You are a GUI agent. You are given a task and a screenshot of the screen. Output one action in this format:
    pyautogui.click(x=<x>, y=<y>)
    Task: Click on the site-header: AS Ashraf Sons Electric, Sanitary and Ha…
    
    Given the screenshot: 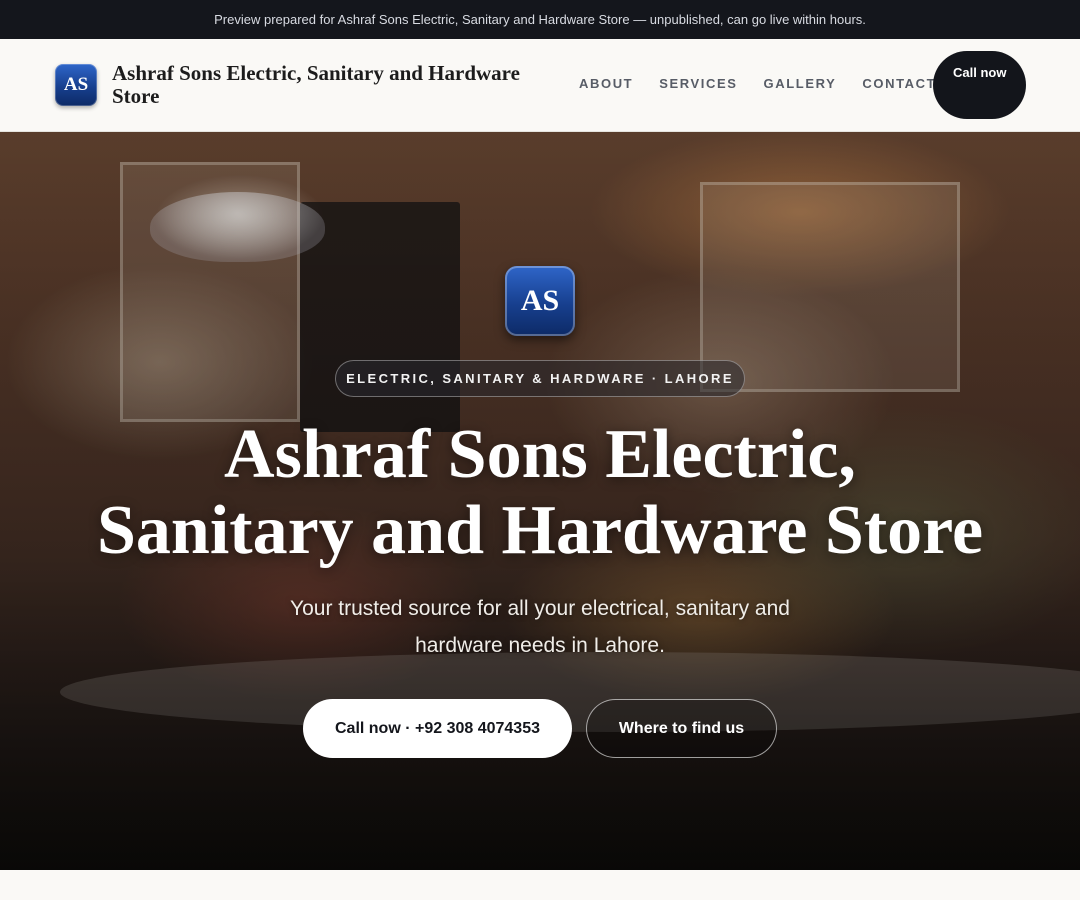 What is the action you would take?
    pyautogui.click(x=540, y=85)
    